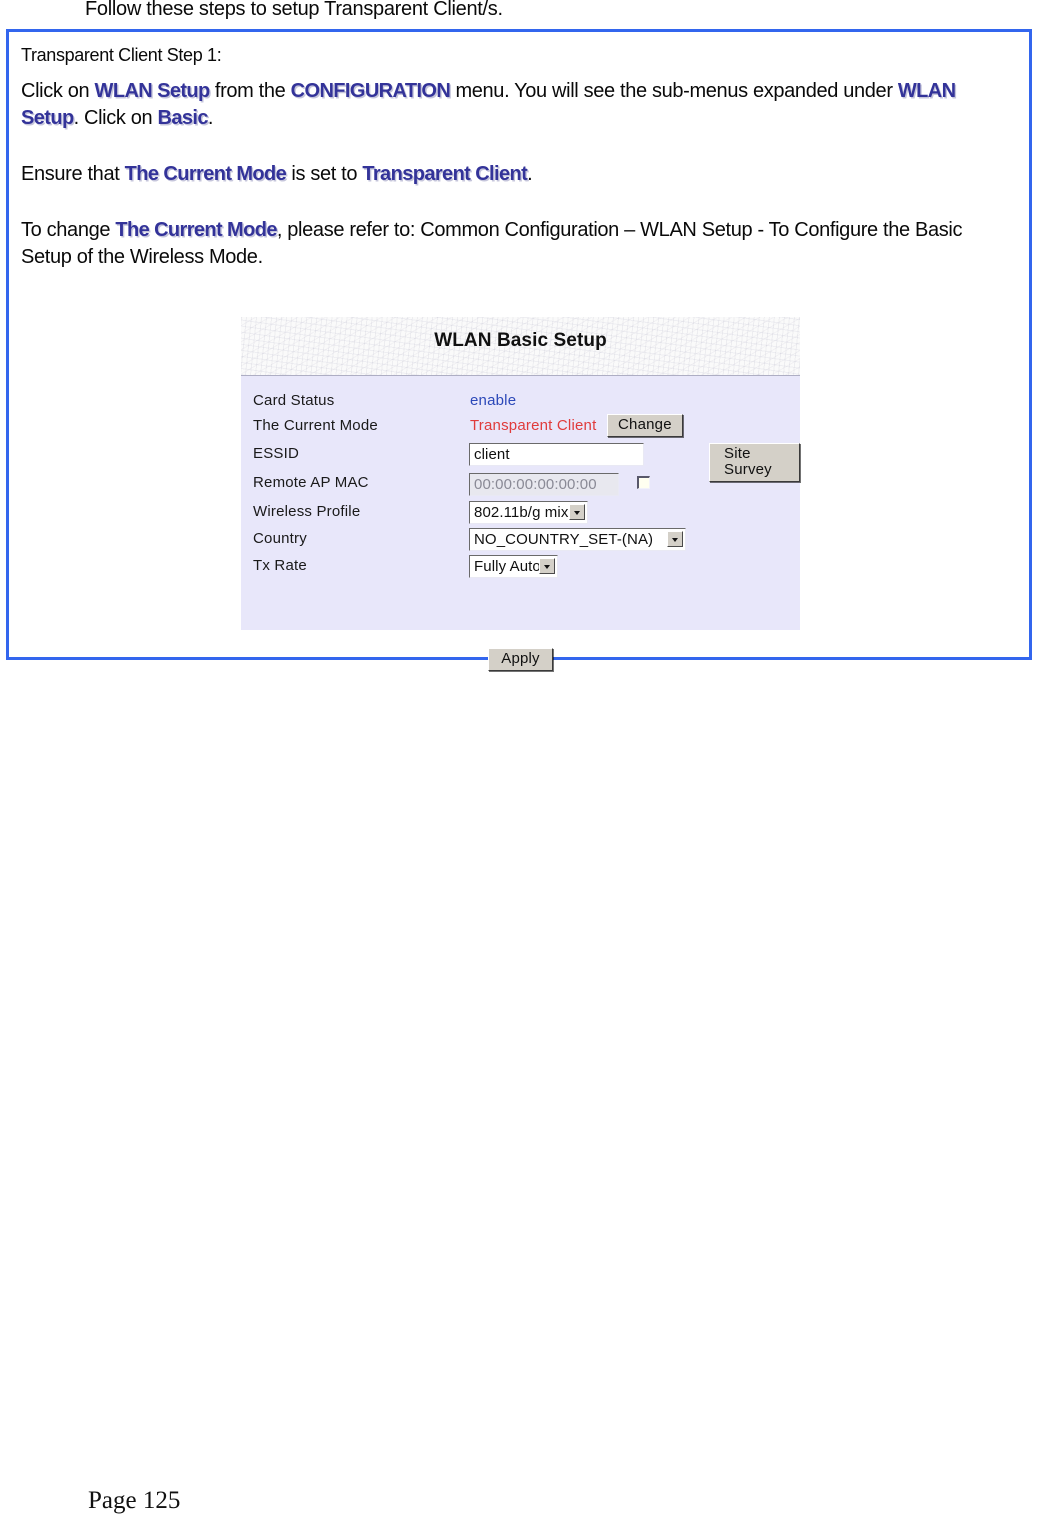 This screenshot has height=1522, width=1045. I want to click on label-wireless-profile: Wireless Profile, so click(307, 511).